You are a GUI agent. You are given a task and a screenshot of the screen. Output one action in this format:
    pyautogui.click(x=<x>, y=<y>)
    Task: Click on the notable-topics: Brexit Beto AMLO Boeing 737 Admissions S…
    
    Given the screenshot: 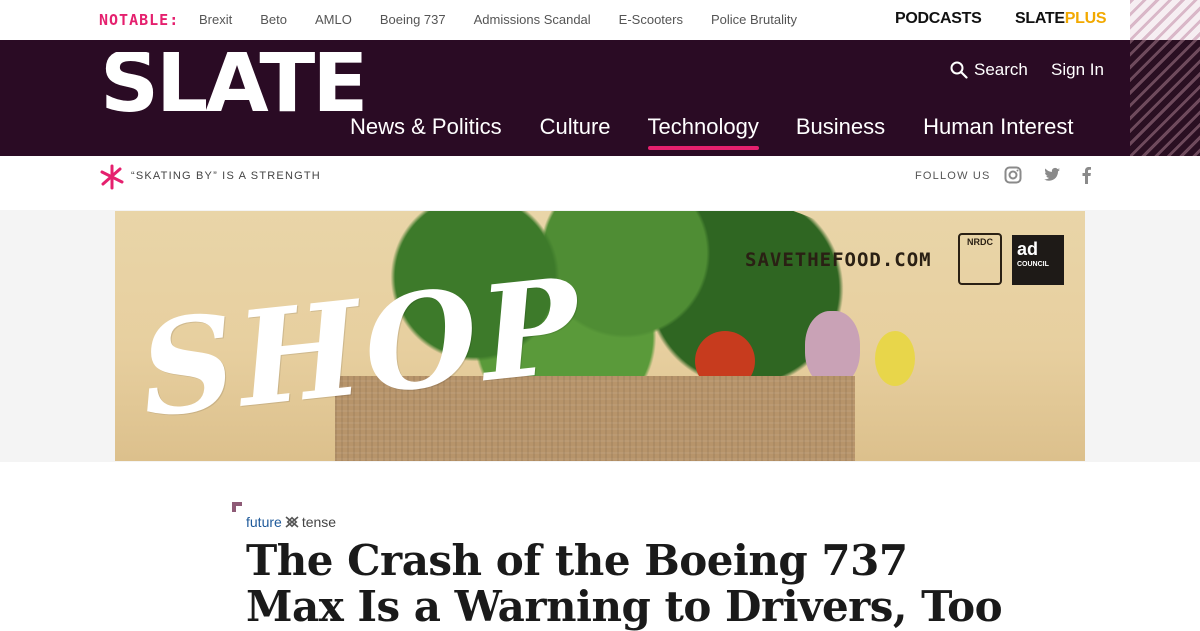 What is the action you would take?
    pyautogui.click(x=512, y=19)
    